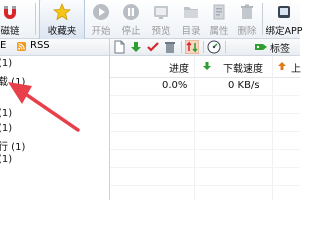  Describe the element at coordinates (21, 46) in the screenshot. I see `rss-icon` at that location.